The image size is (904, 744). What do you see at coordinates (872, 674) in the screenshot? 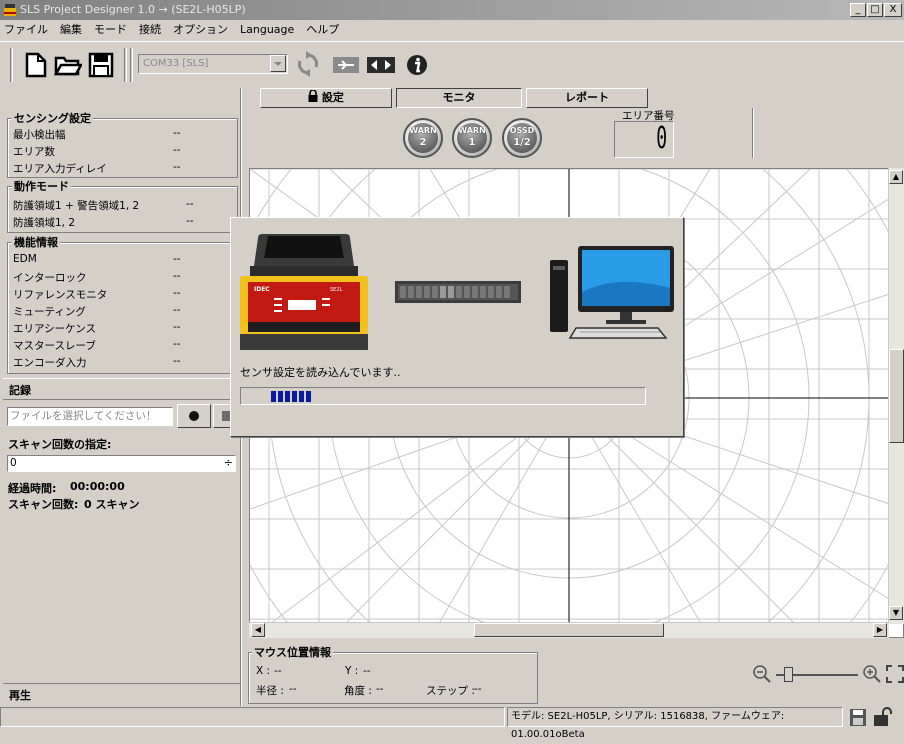
I see `zoom-in-icon` at bounding box center [872, 674].